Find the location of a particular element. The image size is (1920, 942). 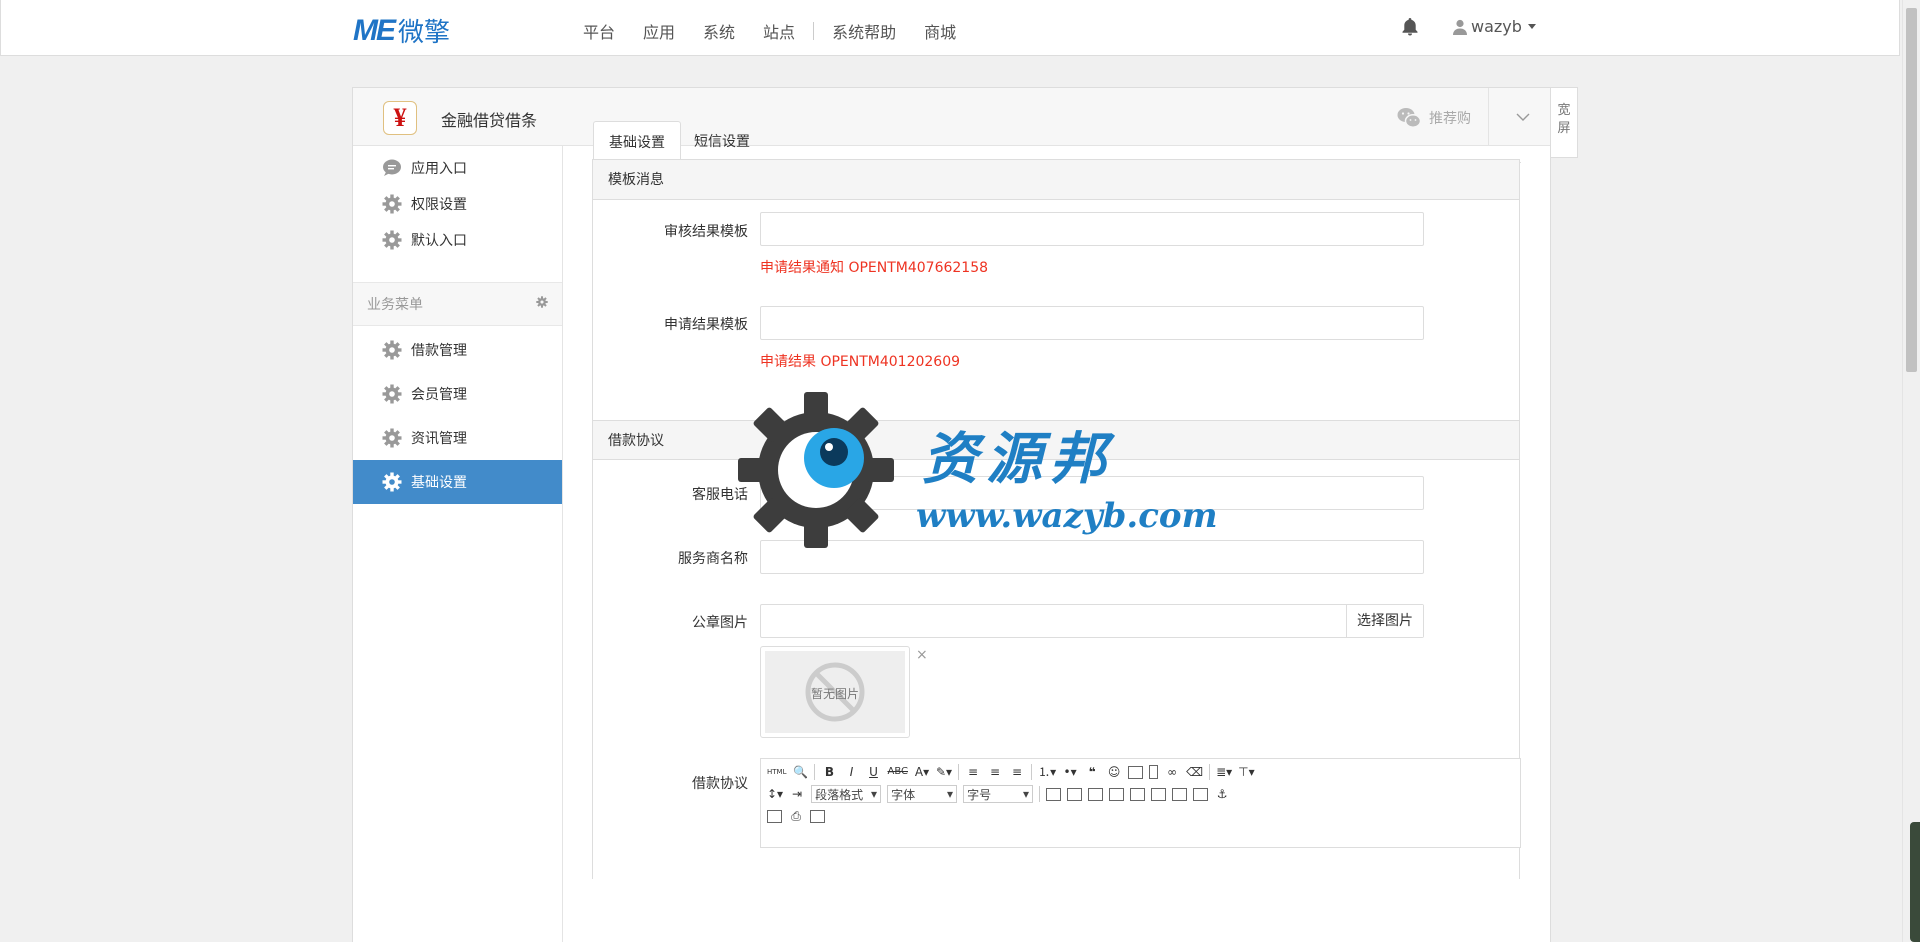

paste-icon is located at coordinates (817, 816).